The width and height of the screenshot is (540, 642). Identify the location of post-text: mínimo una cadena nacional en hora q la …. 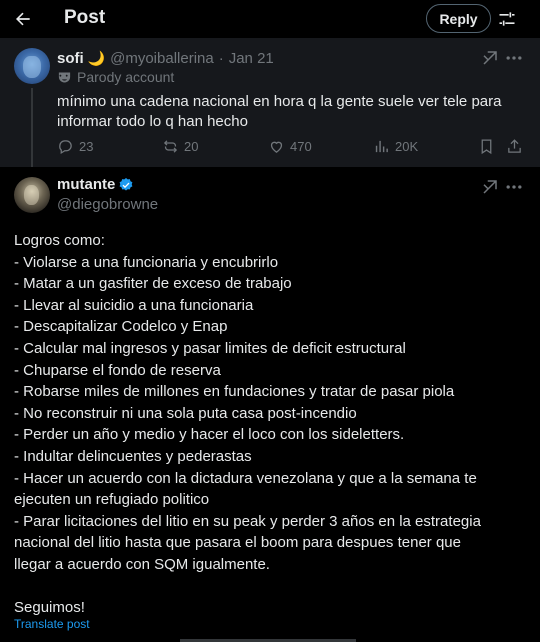
(279, 111).